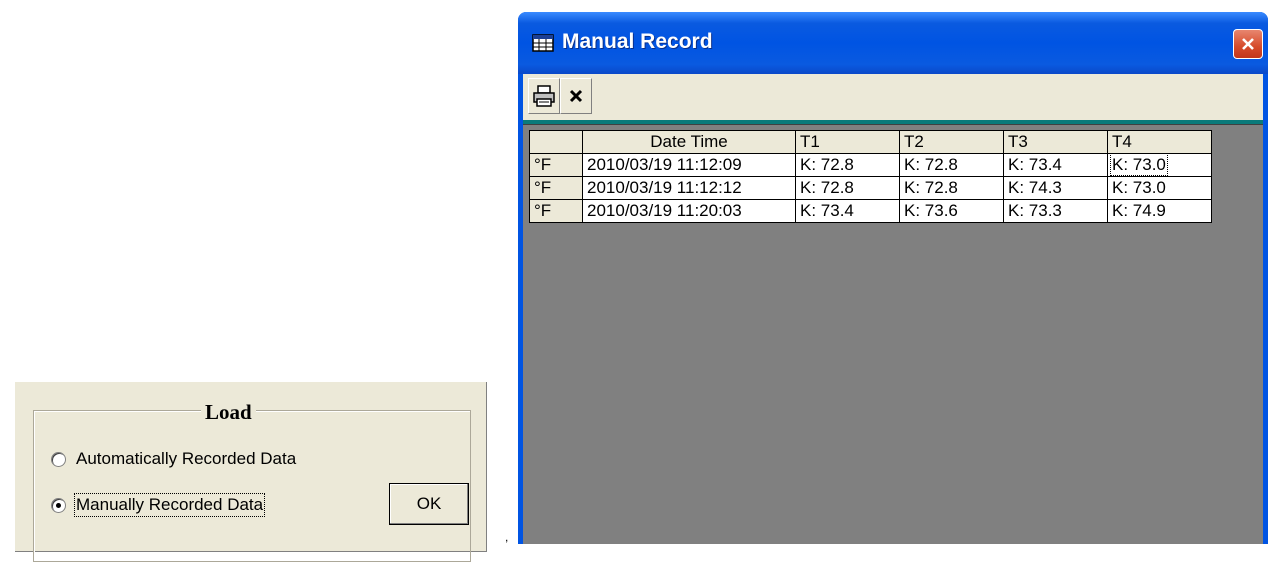  I want to click on cell-datetime: 2010/03/19 11:20:03, so click(689, 211).